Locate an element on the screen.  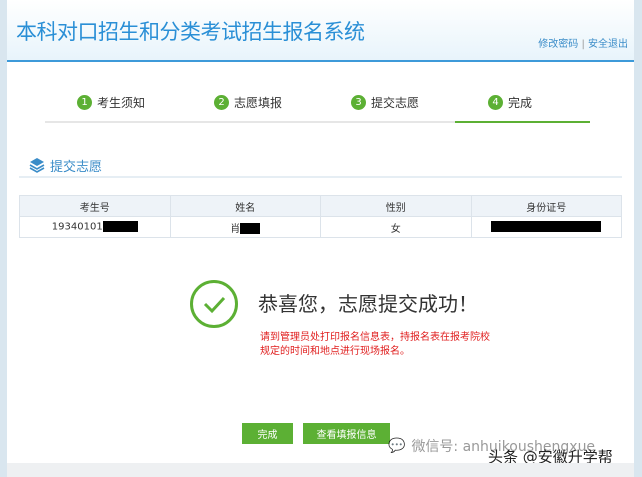
step-1: 1 考生须知 is located at coordinates (111, 102).